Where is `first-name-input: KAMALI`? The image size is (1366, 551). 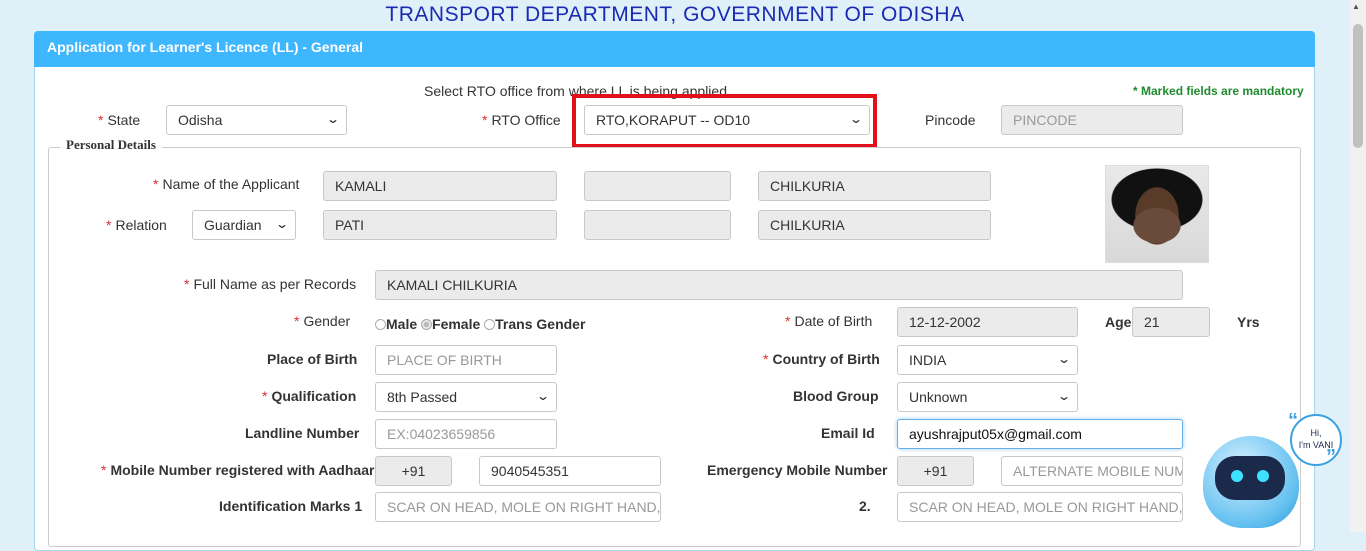
first-name-input: KAMALI is located at coordinates (440, 186).